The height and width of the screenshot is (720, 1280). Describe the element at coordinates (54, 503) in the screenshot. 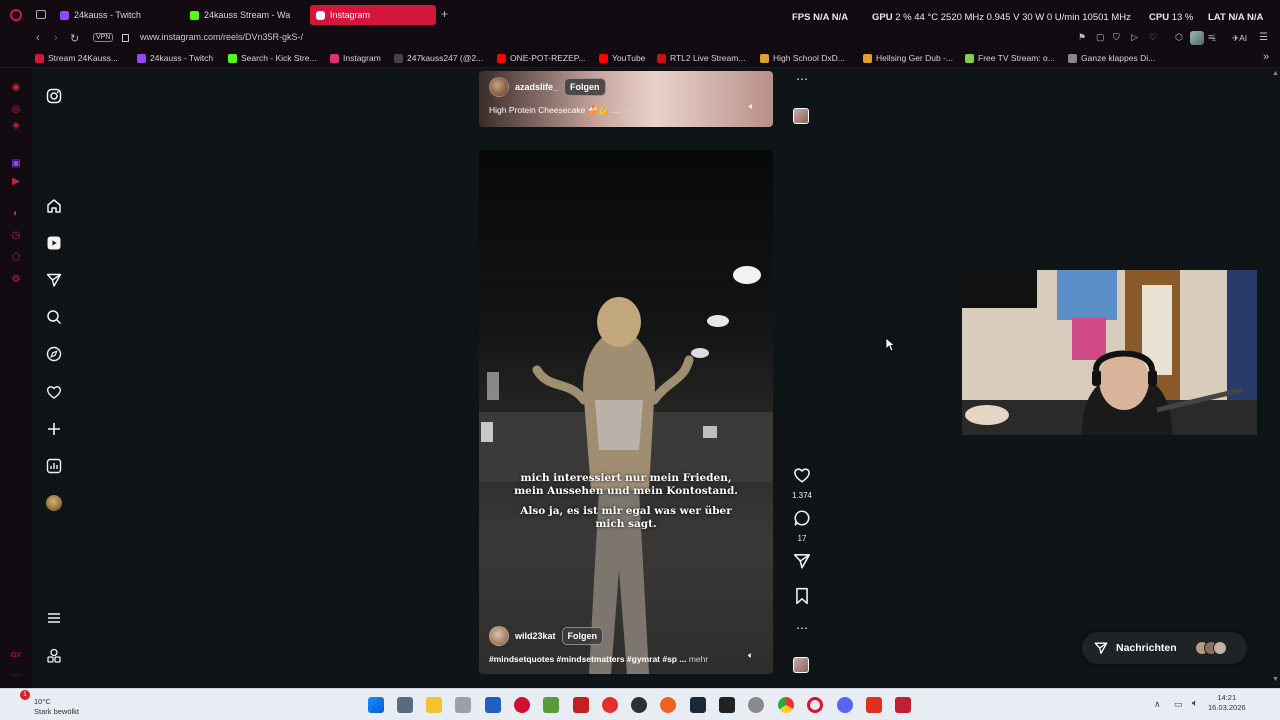

I see `profile-avatar-icon` at that location.